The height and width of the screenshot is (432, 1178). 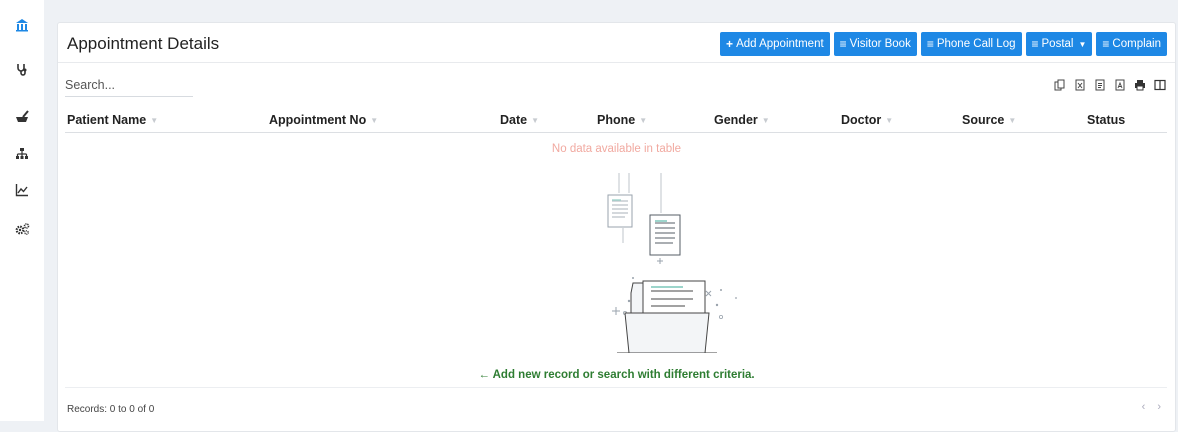 What do you see at coordinates (484, 375) in the screenshot?
I see `arrow-left-icon: ←` at bounding box center [484, 375].